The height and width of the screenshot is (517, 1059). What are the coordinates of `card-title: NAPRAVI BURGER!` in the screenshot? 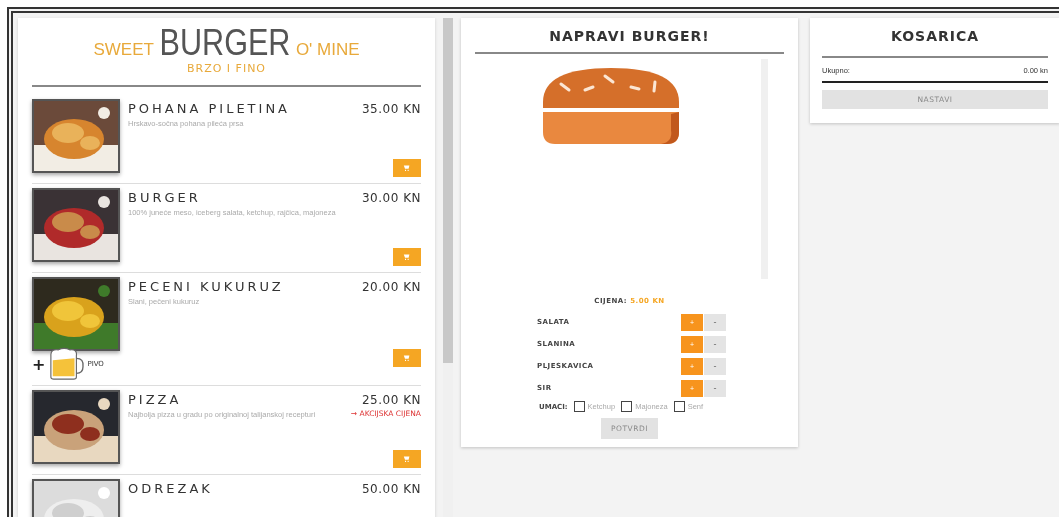 It's located at (629, 35).